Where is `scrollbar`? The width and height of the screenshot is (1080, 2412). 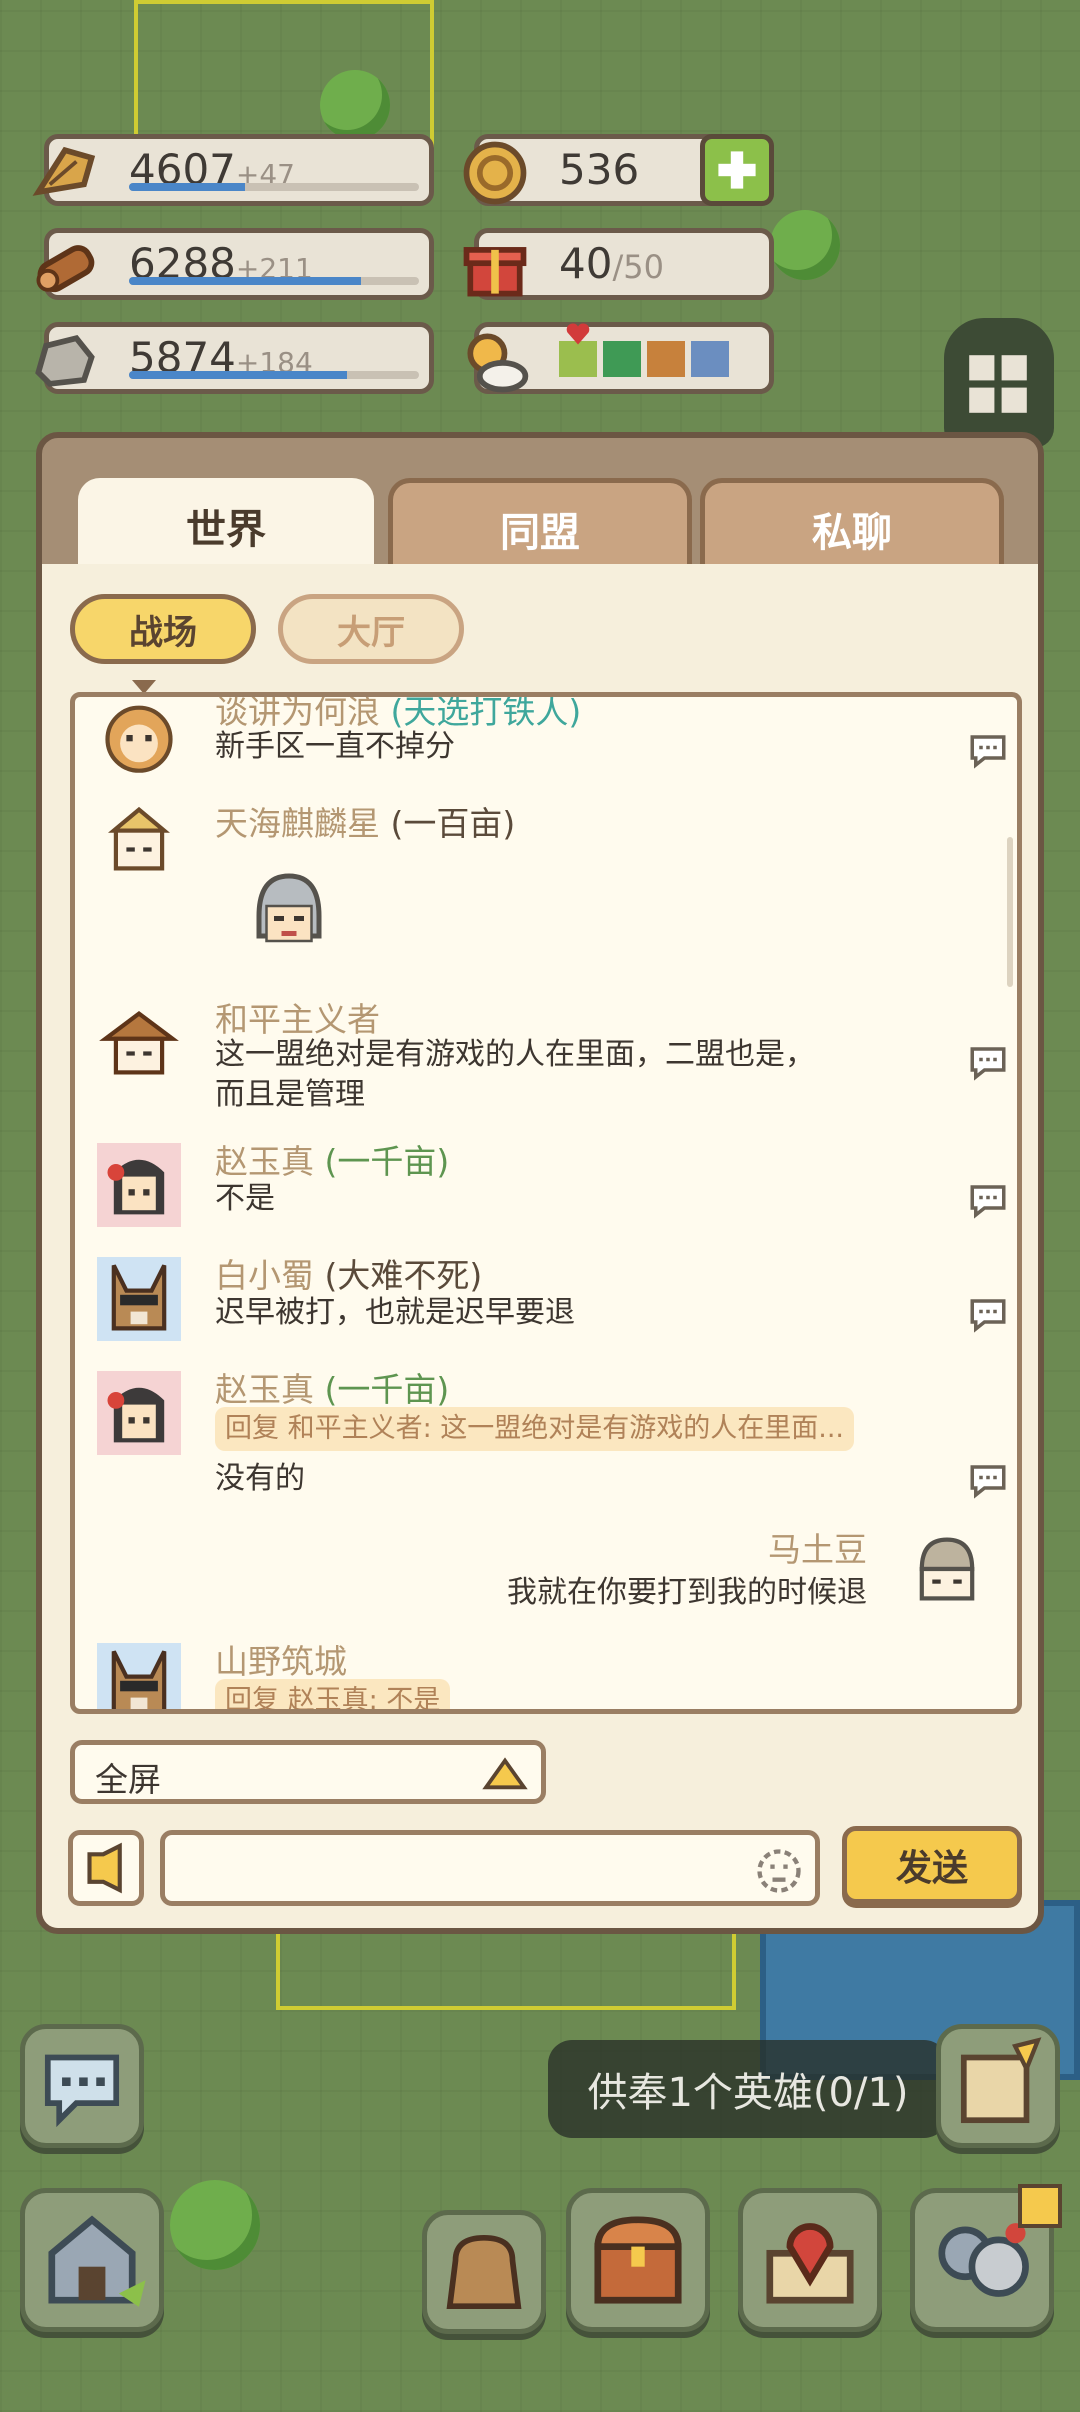
scrollbar is located at coordinates (1010, 912).